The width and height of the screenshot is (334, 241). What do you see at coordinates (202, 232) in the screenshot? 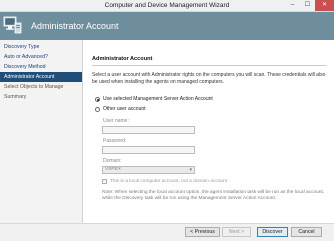
I see `previous-button: < Previous` at bounding box center [202, 232].